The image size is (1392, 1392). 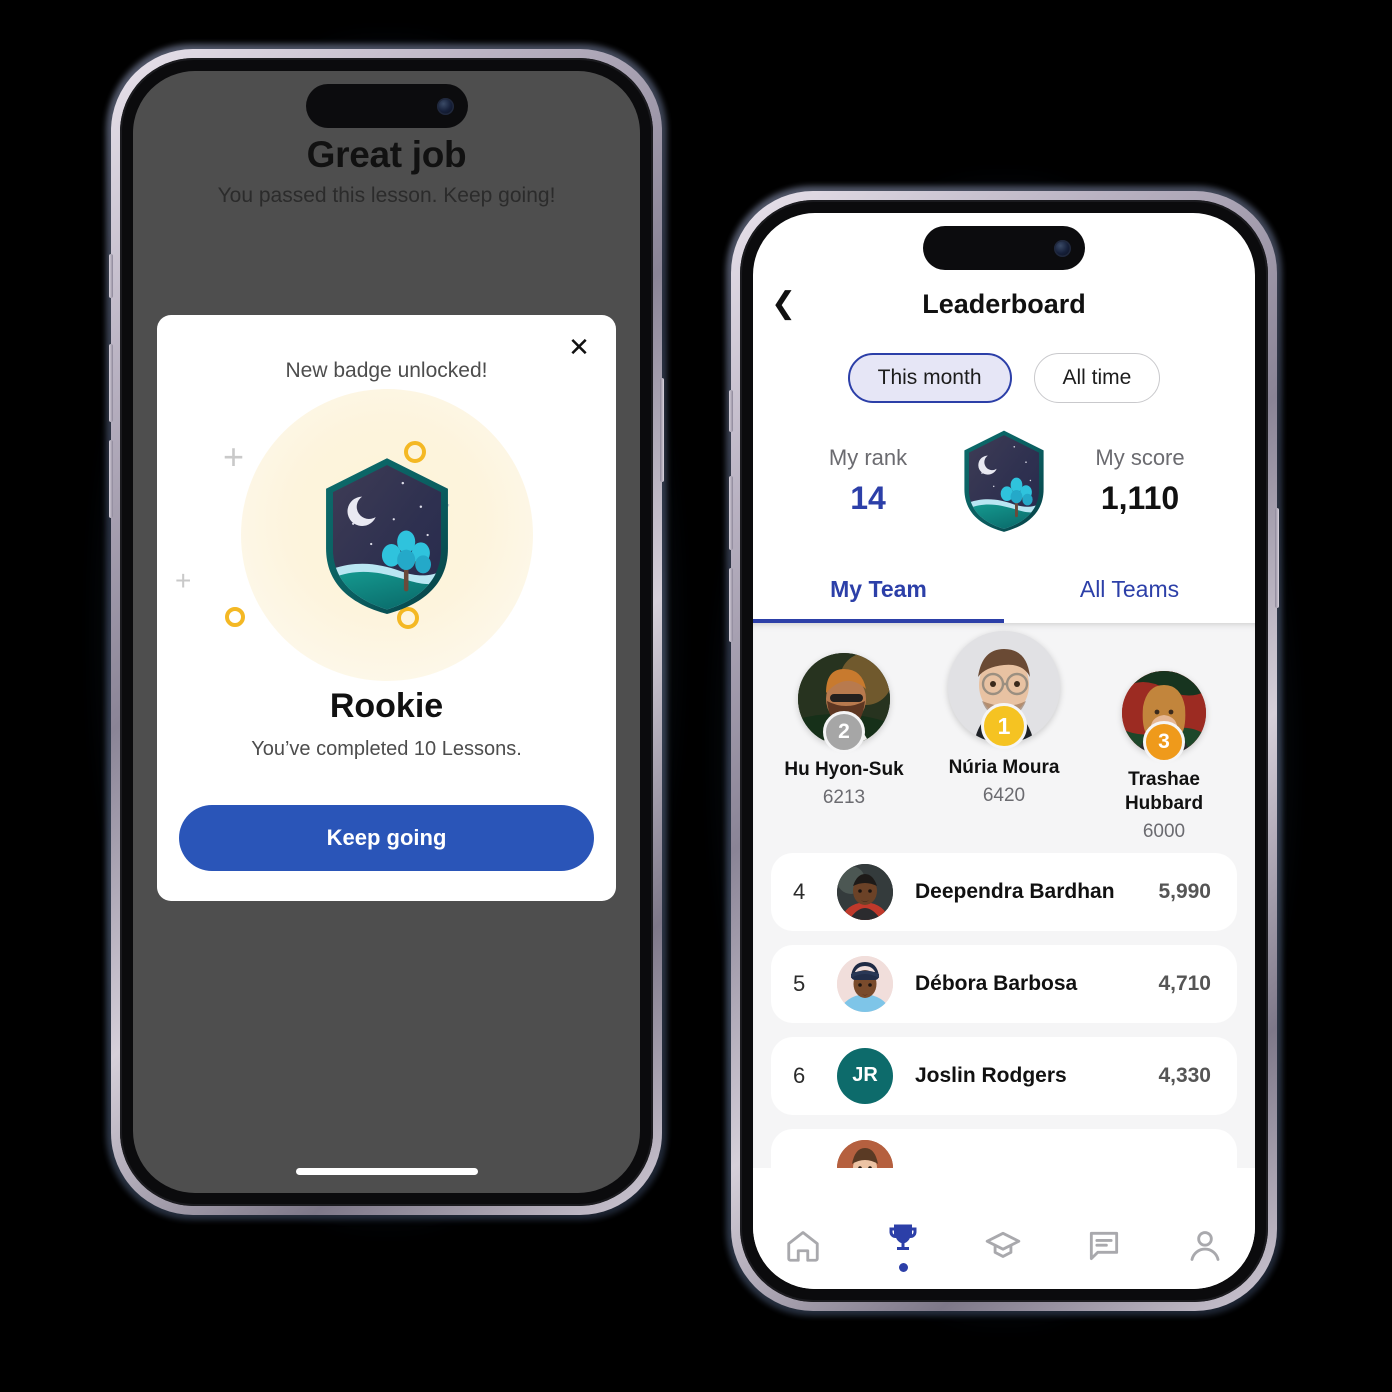 What do you see at coordinates (844, 797) in the screenshot?
I see `podium-score: 6213` at bounding box center [844, 797].